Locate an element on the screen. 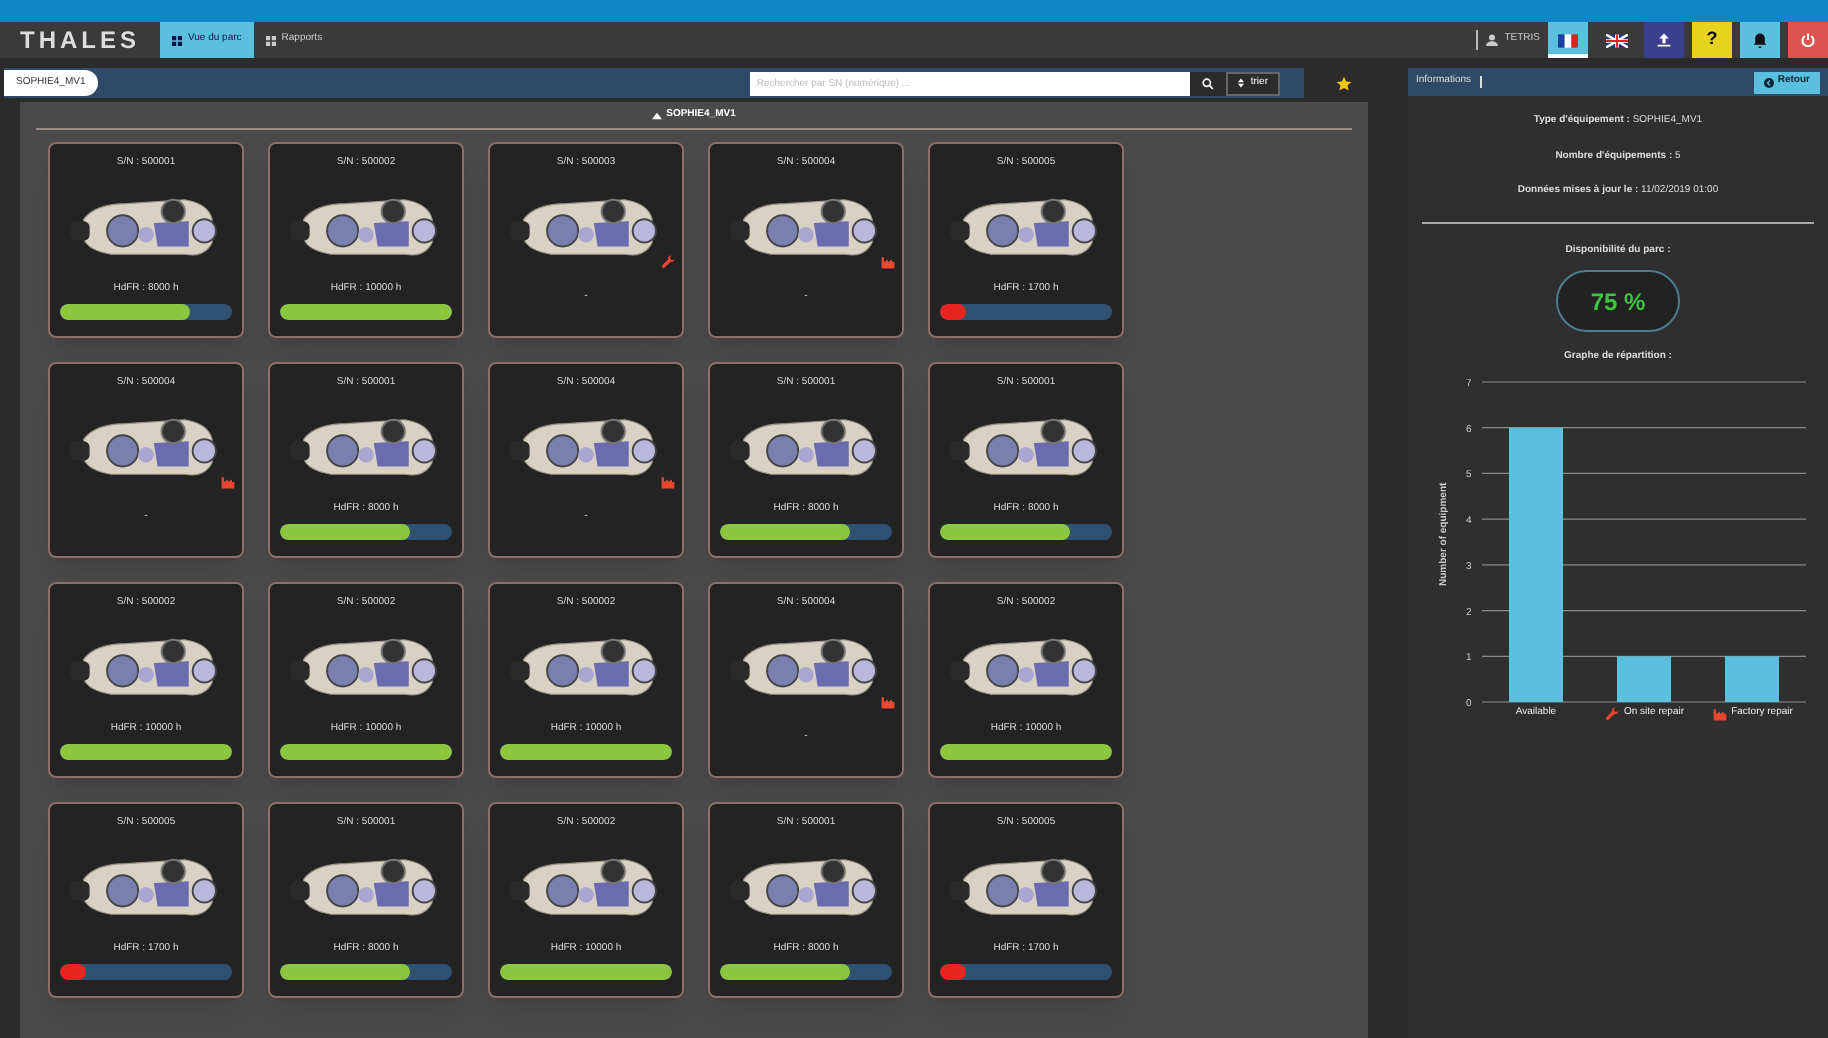 This screenshot has width=1828, height=1038. logo: THALES is located at coordinates (80, 41).